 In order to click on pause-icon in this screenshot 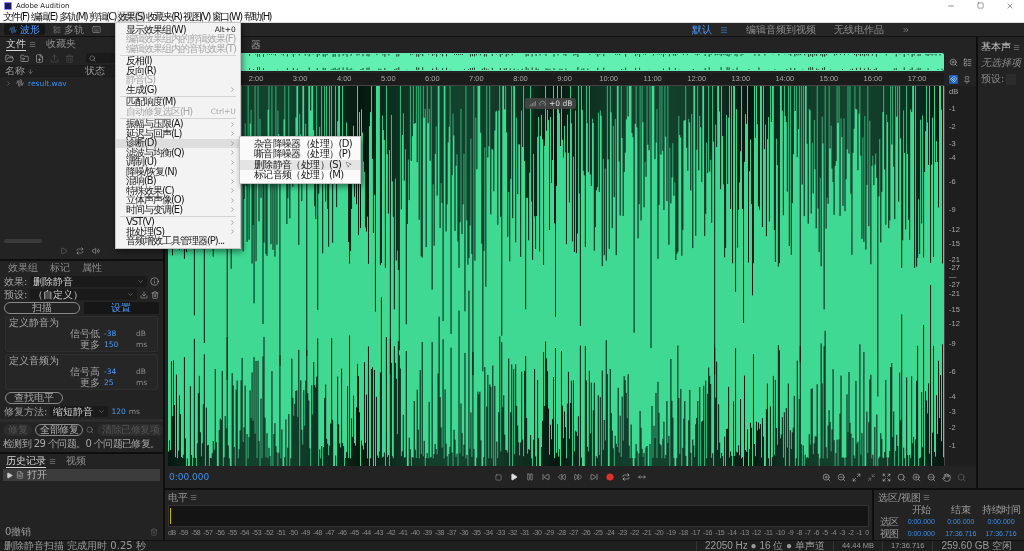, I will do `click(530, 477)`.